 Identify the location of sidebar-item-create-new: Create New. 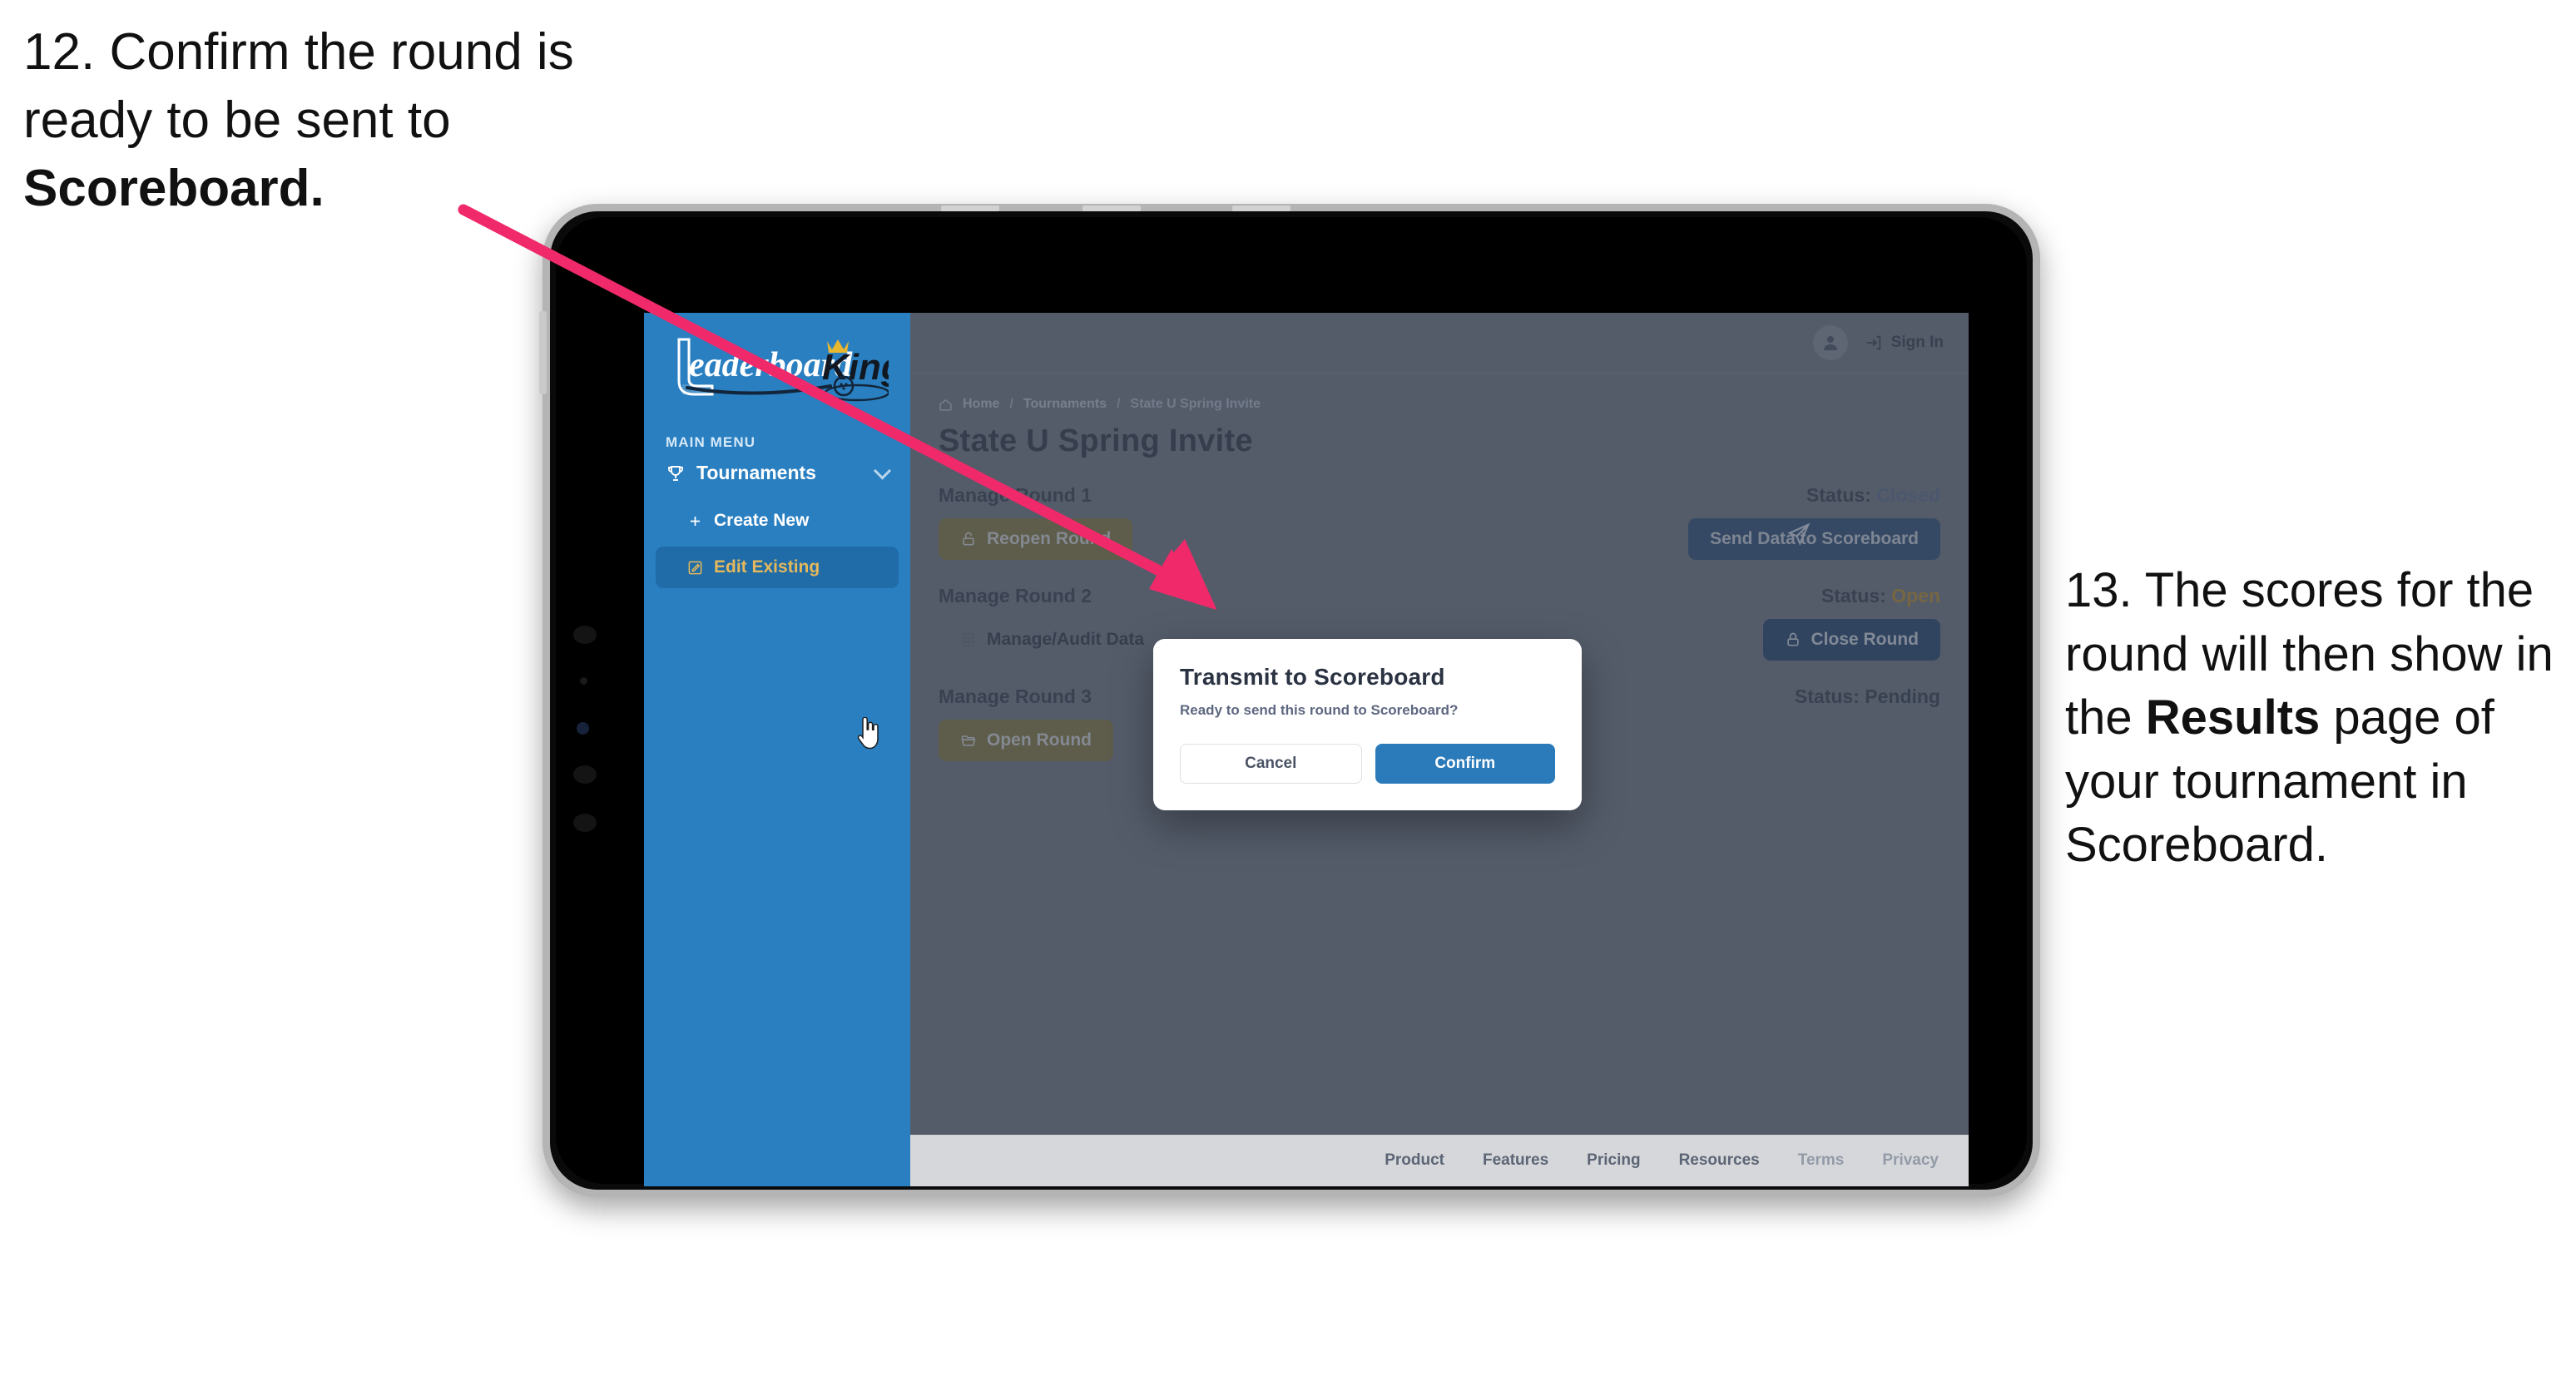
(777, 521).